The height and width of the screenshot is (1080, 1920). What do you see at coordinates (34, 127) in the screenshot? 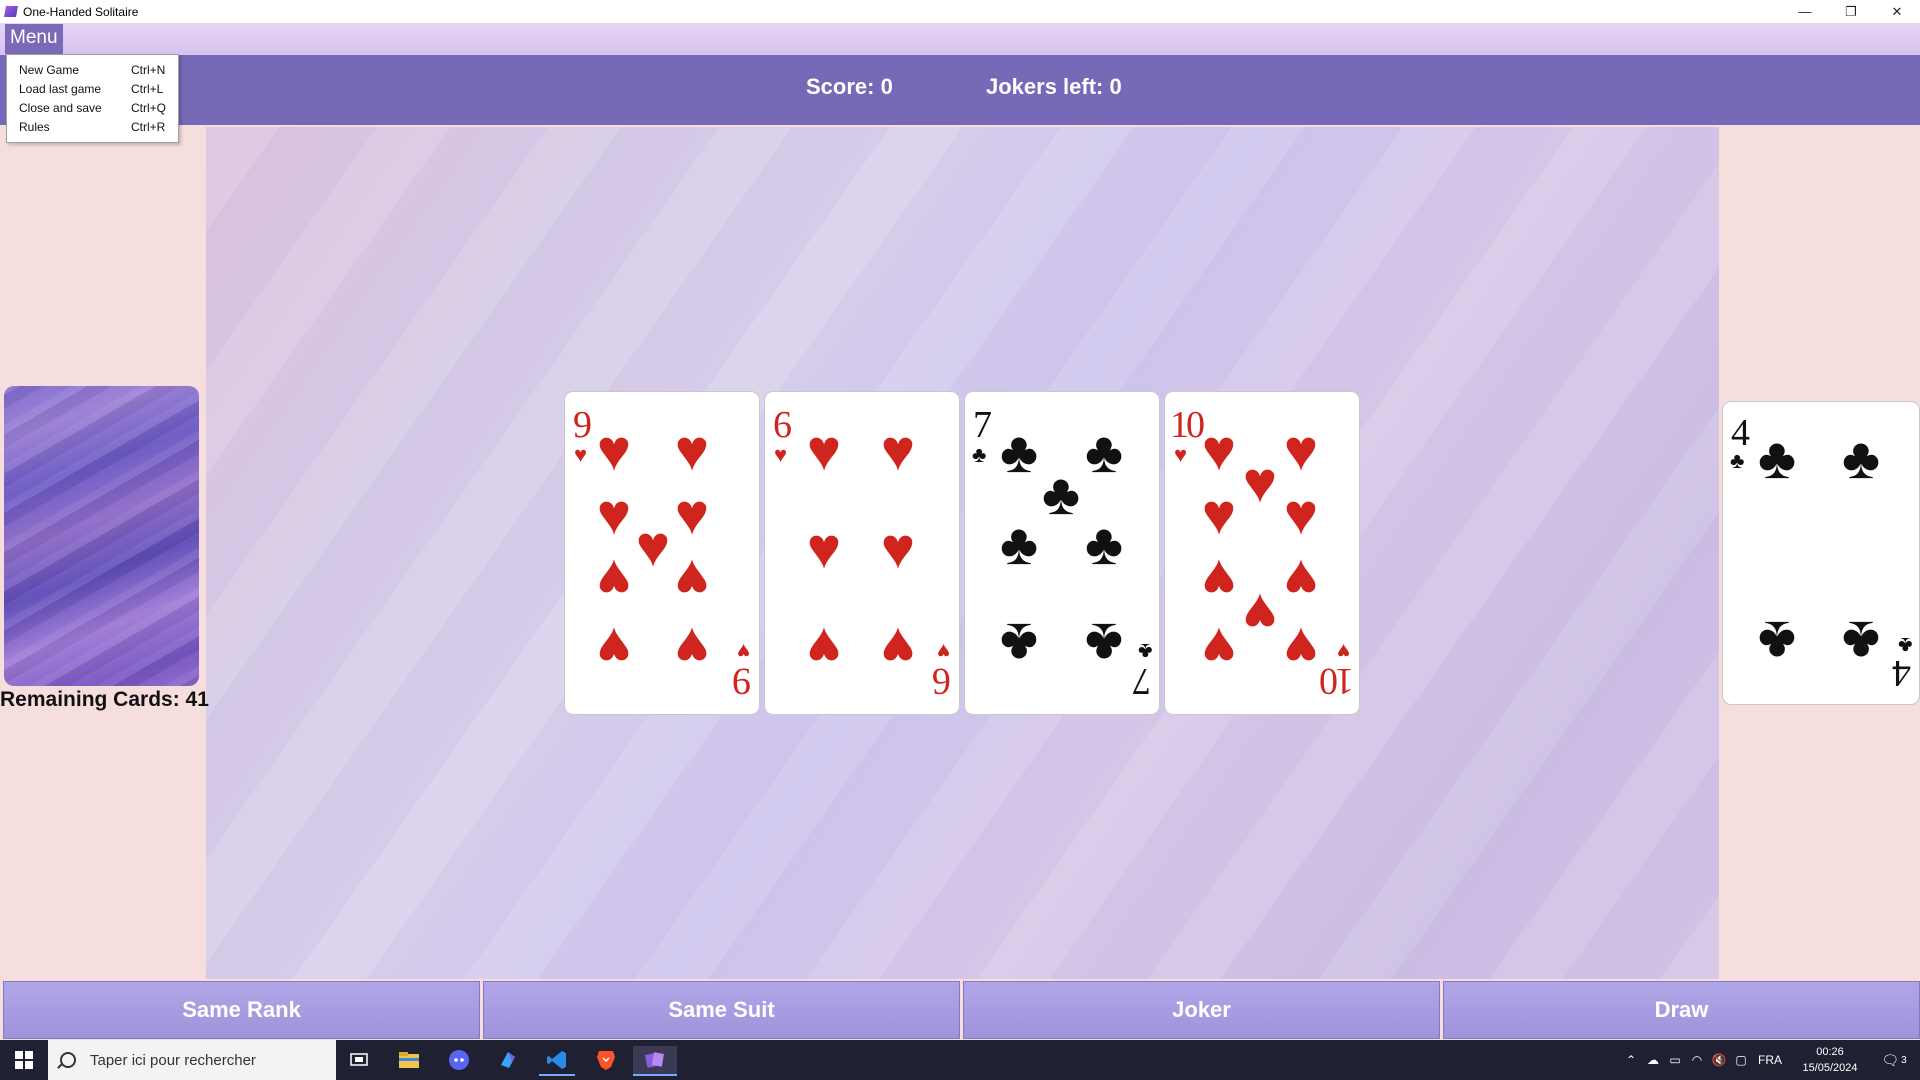
I see `menu-item-label: Rules` at bounding box center [34, 127].